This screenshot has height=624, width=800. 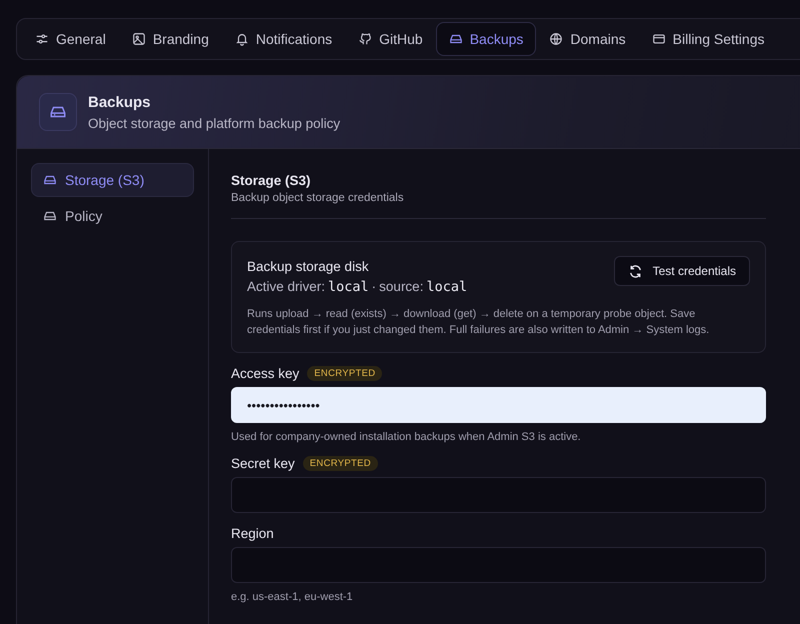 I want to click on tab: Domains, so click(x=587, y=39).